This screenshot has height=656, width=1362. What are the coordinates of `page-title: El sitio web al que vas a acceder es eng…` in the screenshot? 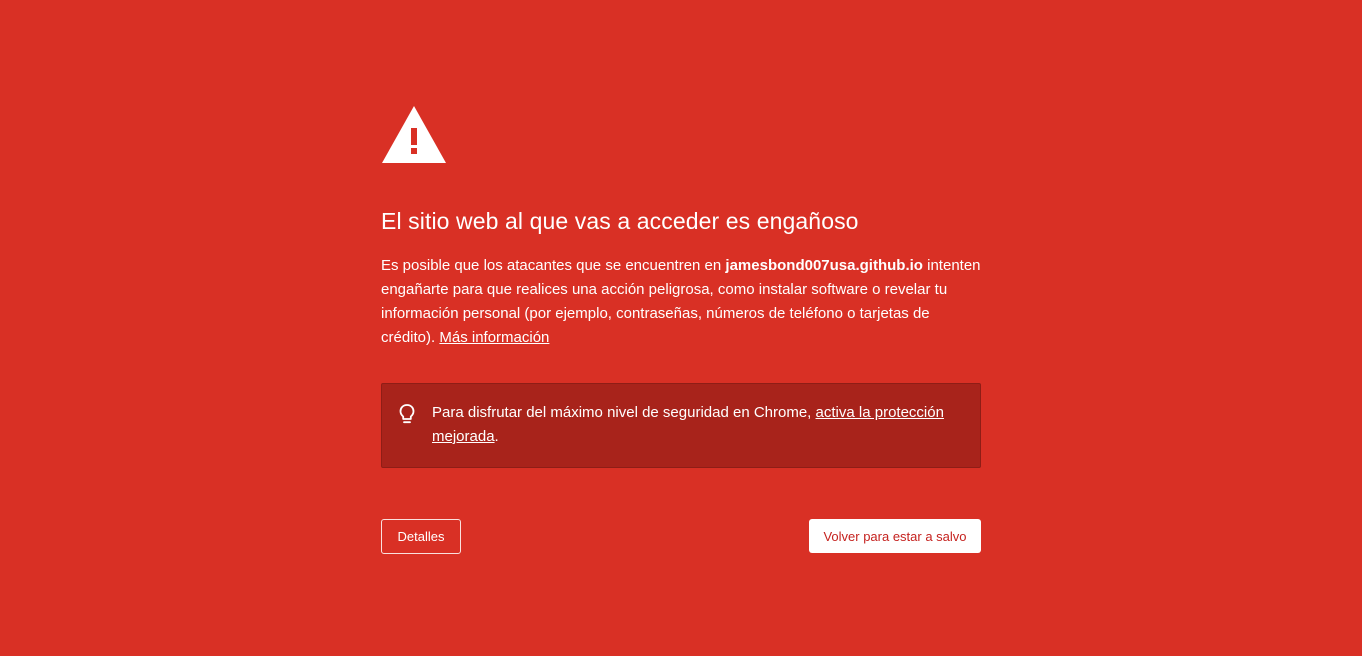 It's located at (620, 221).